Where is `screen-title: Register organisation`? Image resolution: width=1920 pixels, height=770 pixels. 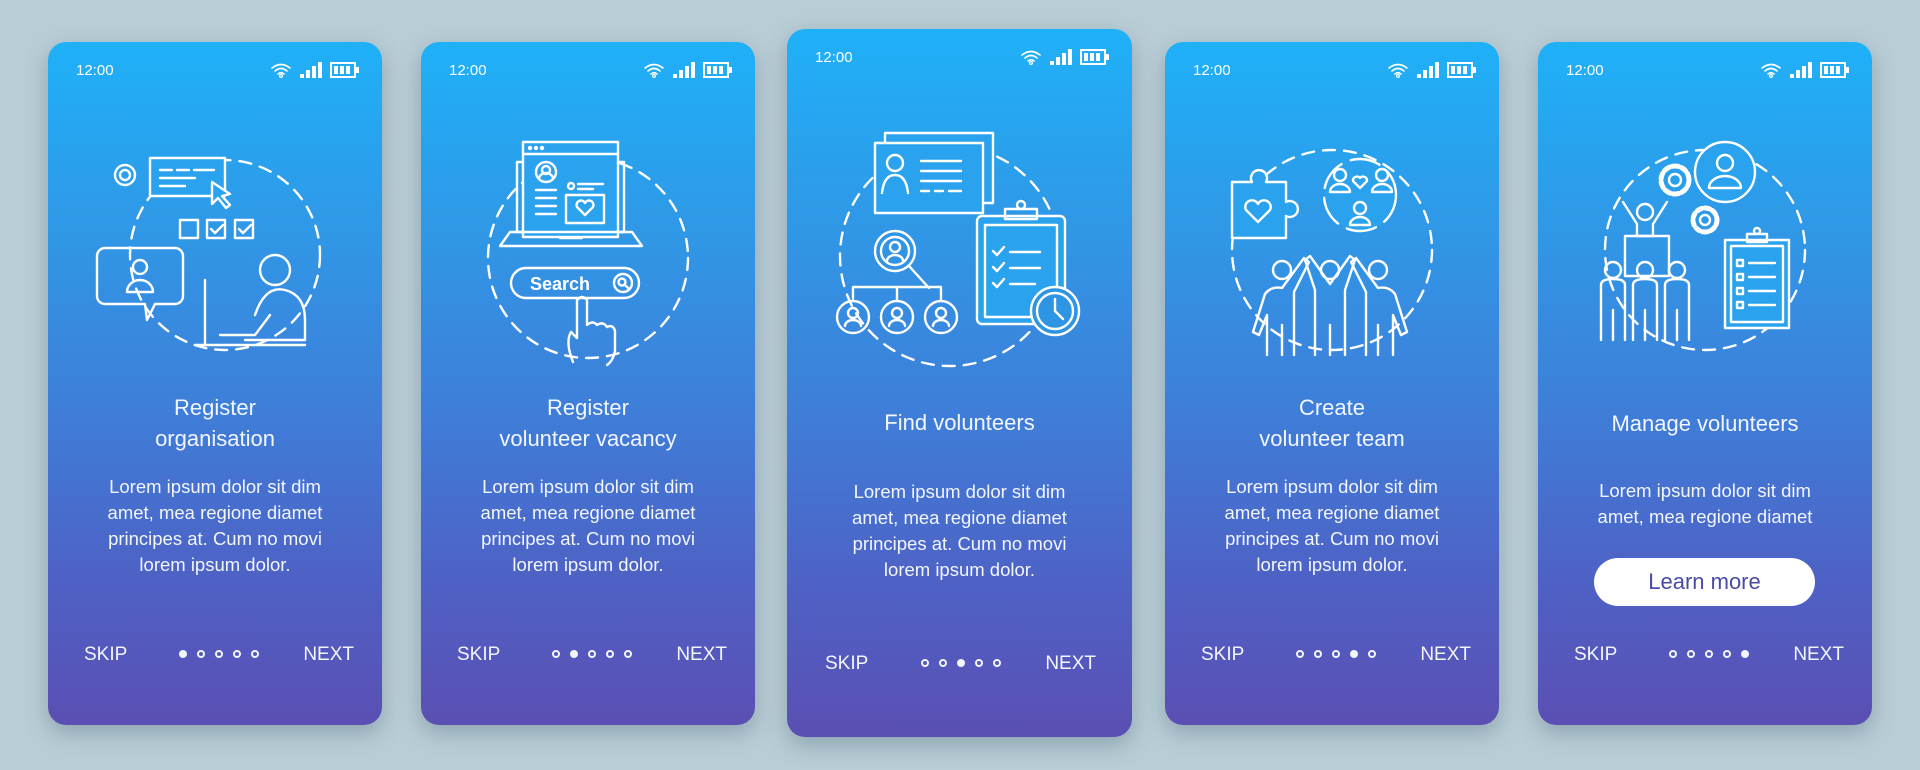
screen-title: Register organisation is located at coordinates (215, 423).